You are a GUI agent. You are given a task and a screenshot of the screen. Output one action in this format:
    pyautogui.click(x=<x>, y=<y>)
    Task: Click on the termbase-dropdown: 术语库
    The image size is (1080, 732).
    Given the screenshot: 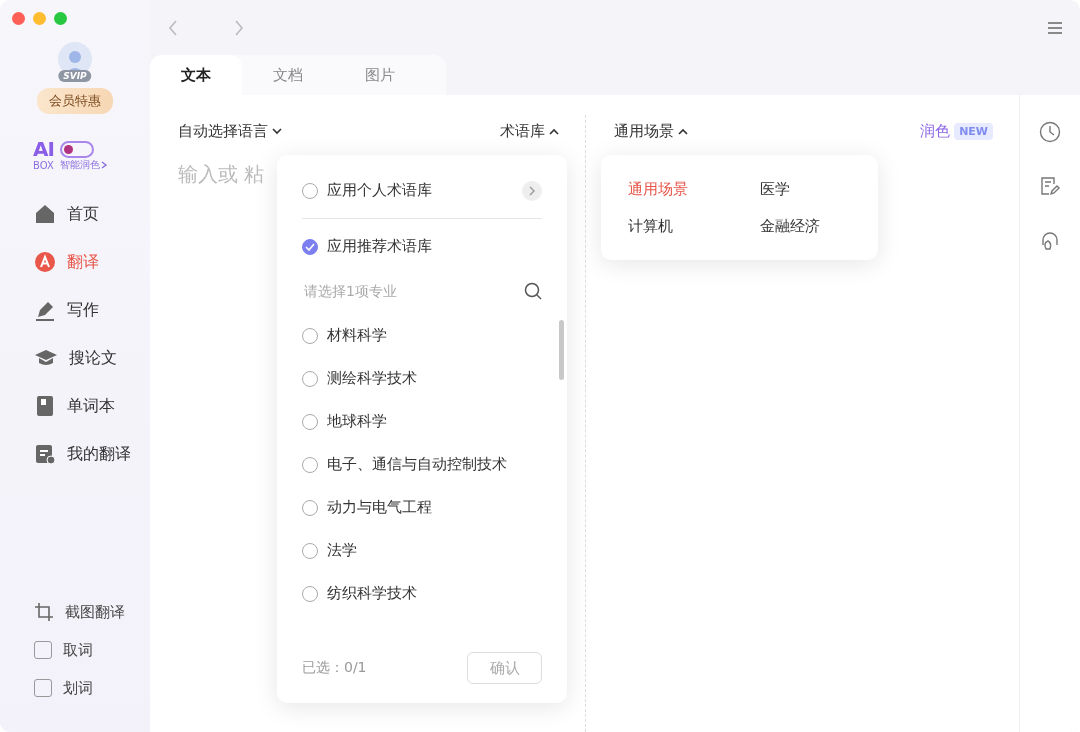 What is the action you would take?
    pyautogui.click(x=529, y=131)
    